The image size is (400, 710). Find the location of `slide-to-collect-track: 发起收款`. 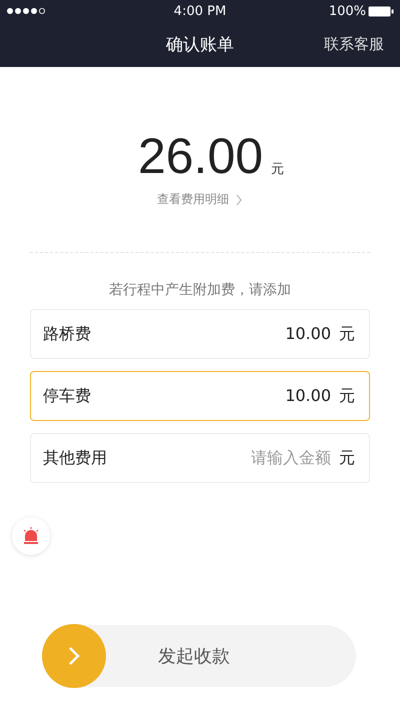

slide-to-collect-track: 发起收款 is located at coordinates (199, 656).